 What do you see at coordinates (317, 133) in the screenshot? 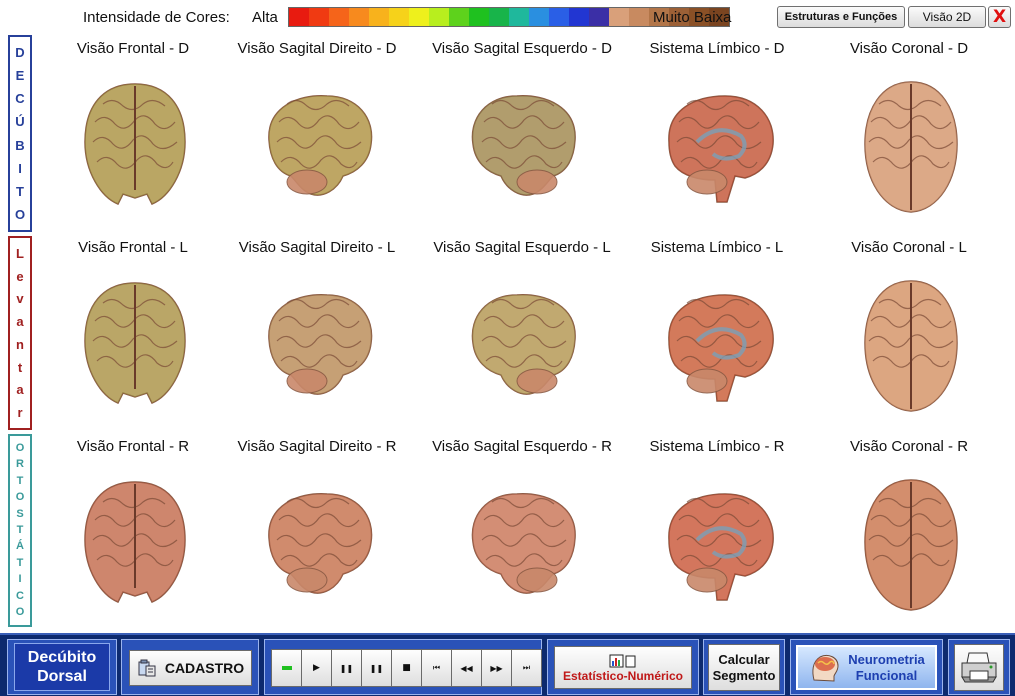
I see `brain-view-cell: Visão Sagital Direito - D` at bounding box center [317, 133].